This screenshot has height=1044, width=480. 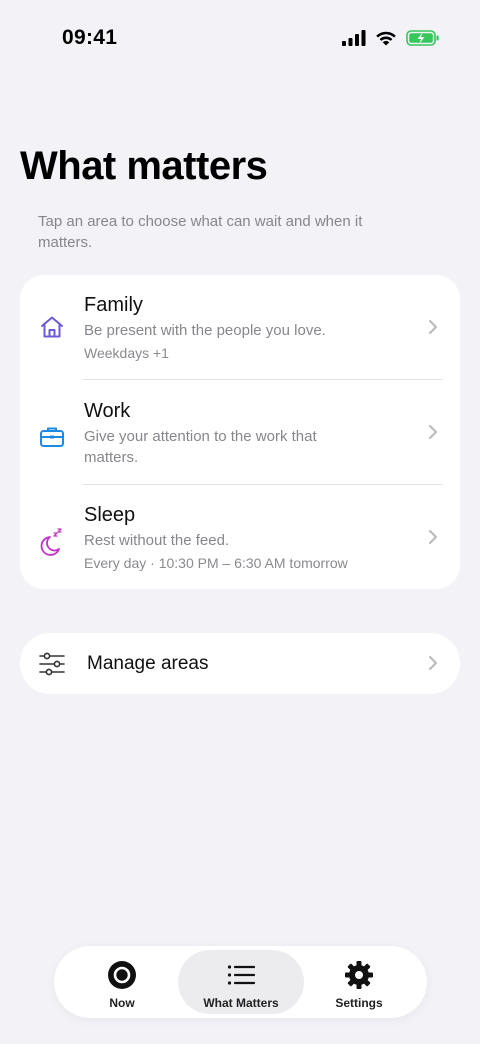 I want to click on status-icons, so click(x=391, y=38).